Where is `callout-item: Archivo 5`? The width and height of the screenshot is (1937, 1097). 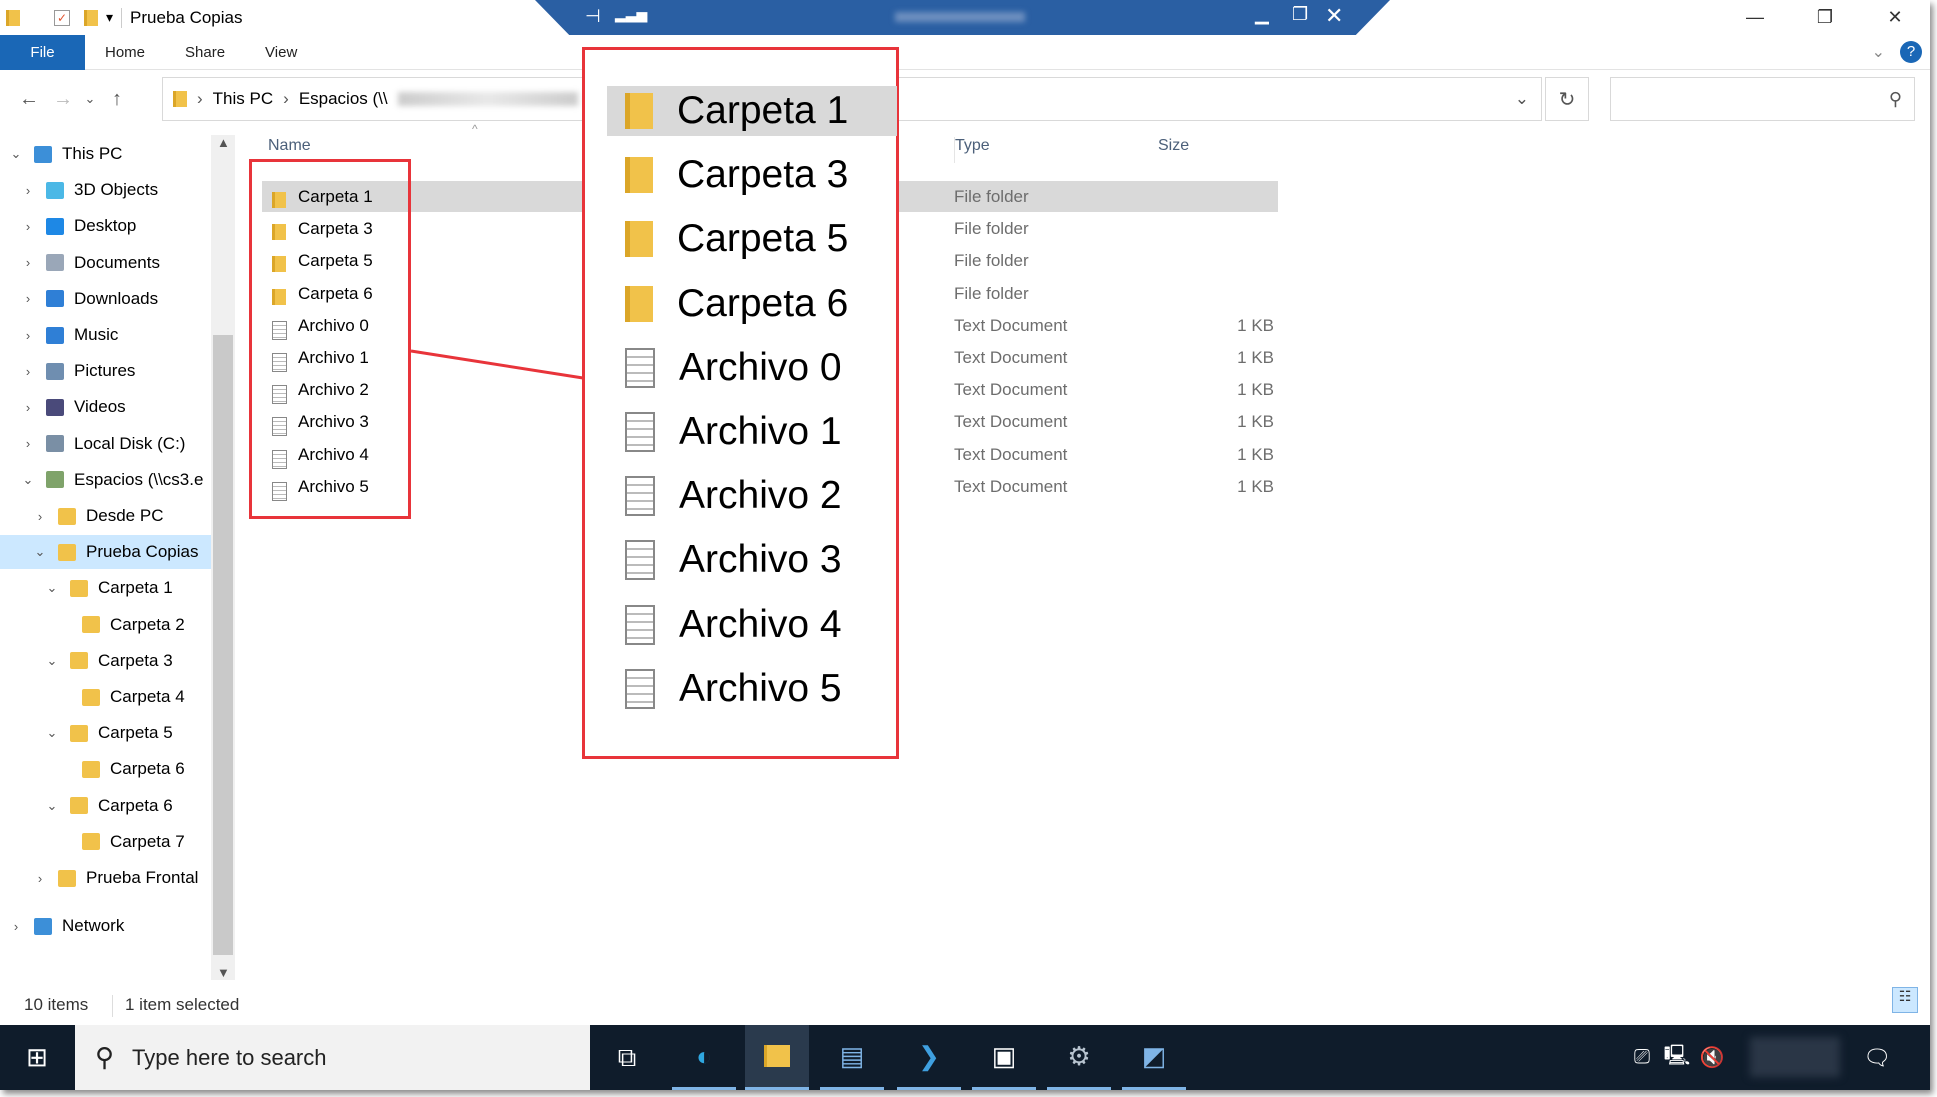 callout-item: Archivo 5 is located at coordinates (752, 689).